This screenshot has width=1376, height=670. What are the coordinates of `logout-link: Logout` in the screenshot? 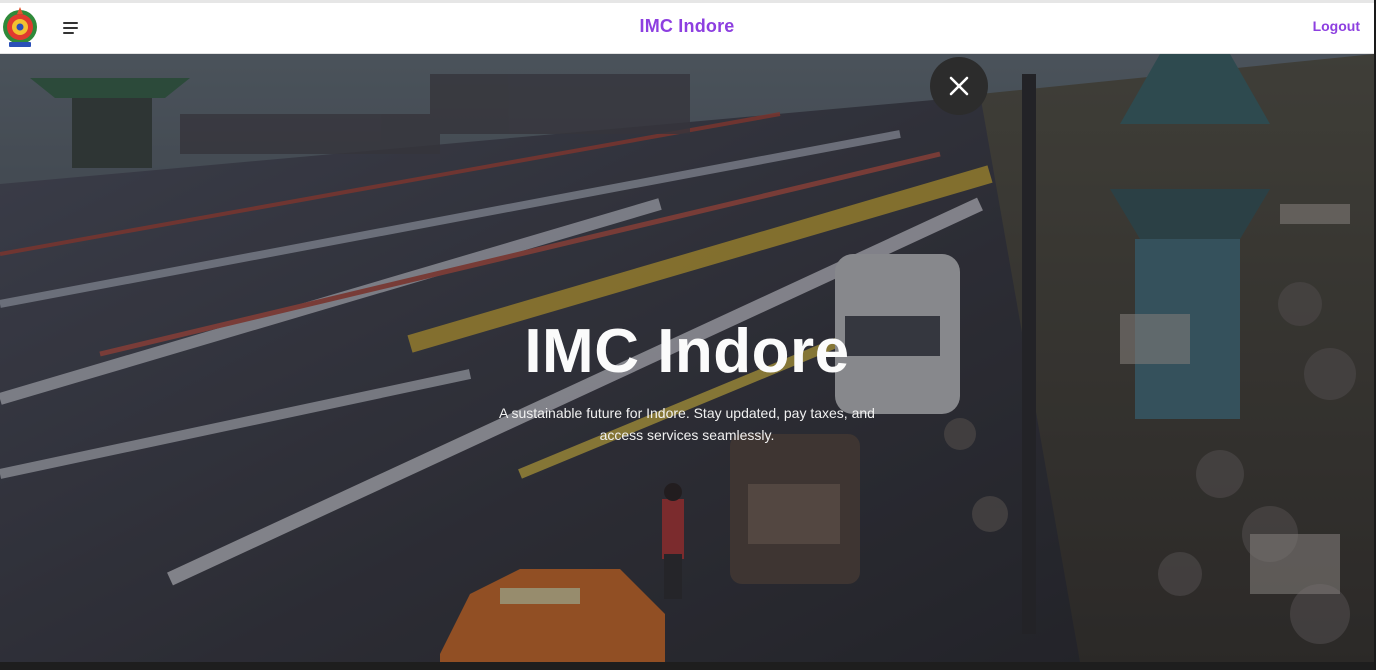 It's located at (1336, 26).